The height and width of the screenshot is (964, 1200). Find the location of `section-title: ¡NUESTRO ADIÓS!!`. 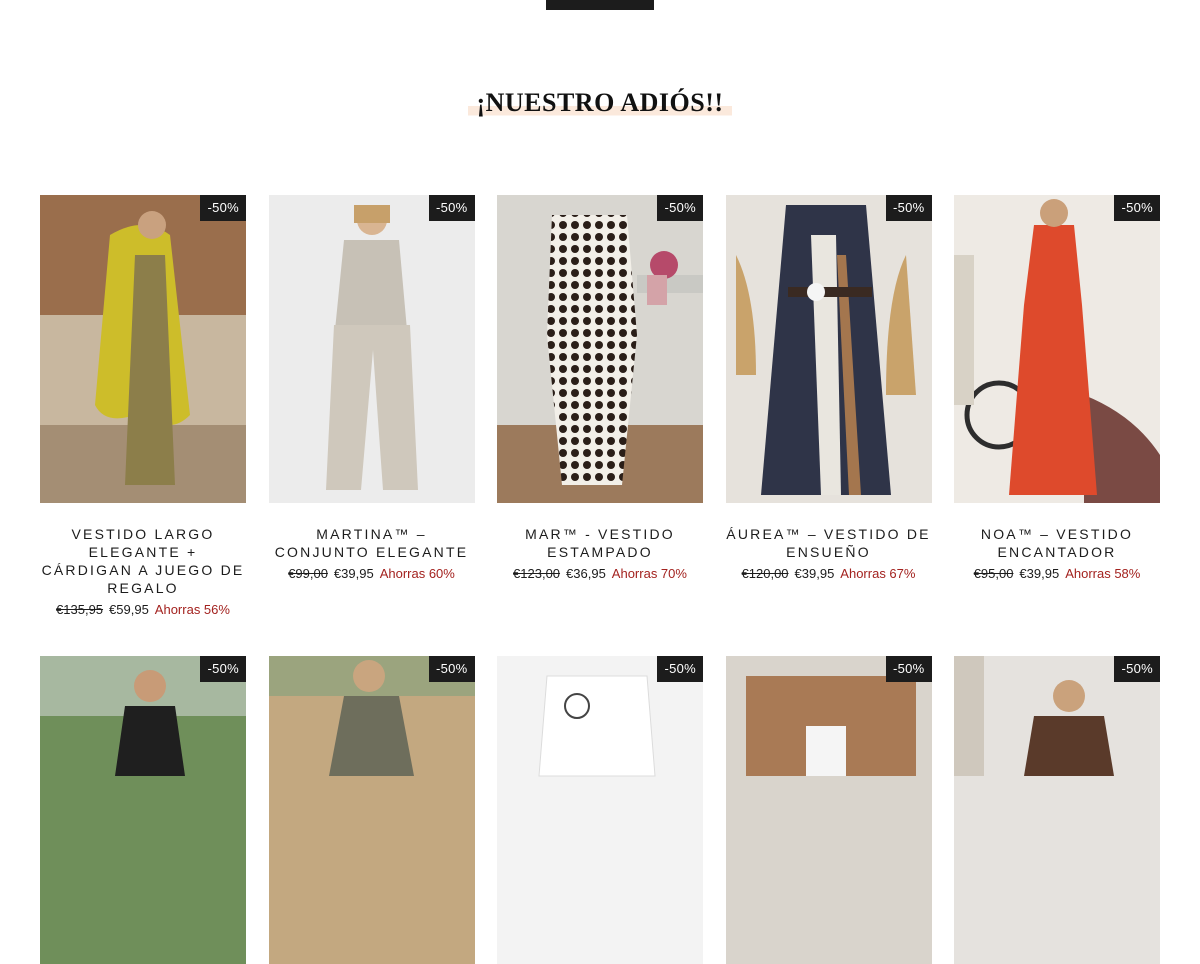

section-title: ¡NUESTRO ADIÓS!! is located at coordinates (600, 103).